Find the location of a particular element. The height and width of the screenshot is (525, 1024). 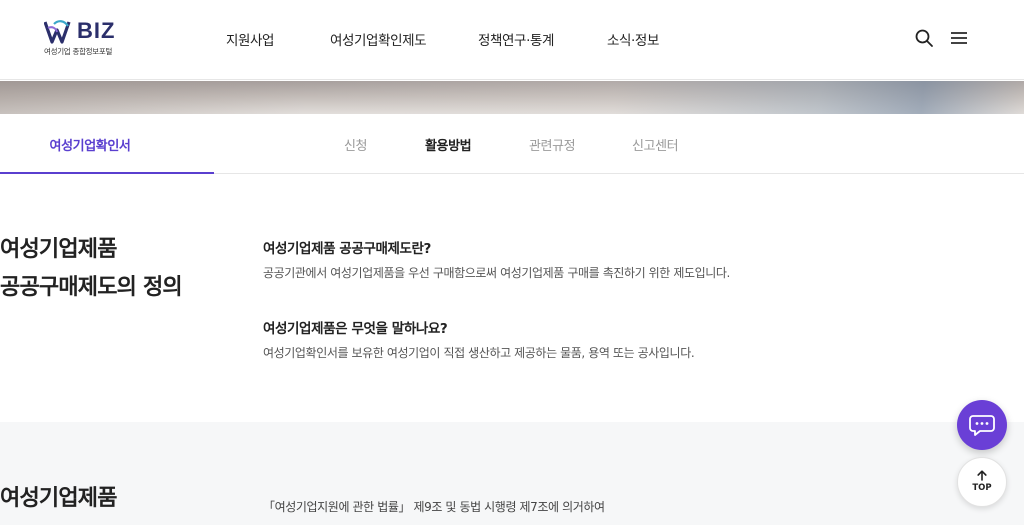

question-1: 여성기업제품 공공구매제도란? is located at coordinates (347, 249).